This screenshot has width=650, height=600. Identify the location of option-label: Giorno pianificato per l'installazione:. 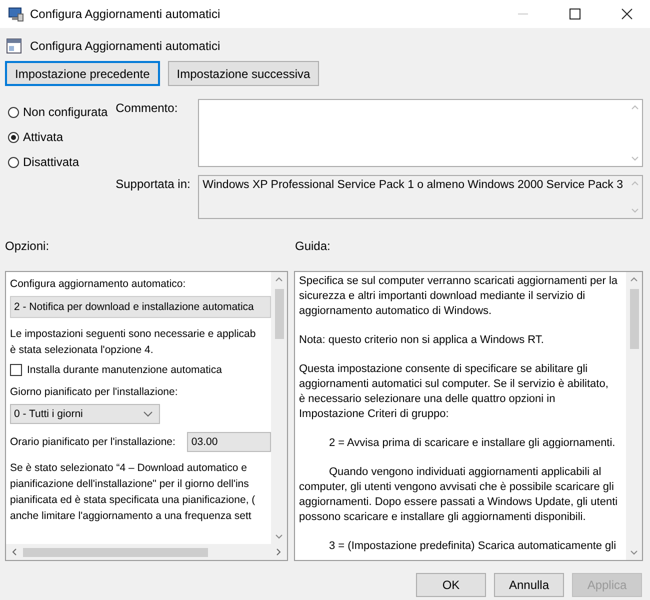
(94, 392).